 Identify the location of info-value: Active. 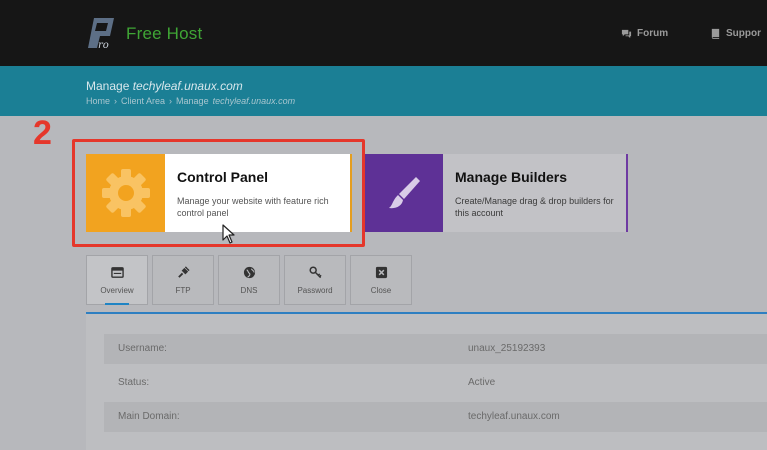
(482, 382).